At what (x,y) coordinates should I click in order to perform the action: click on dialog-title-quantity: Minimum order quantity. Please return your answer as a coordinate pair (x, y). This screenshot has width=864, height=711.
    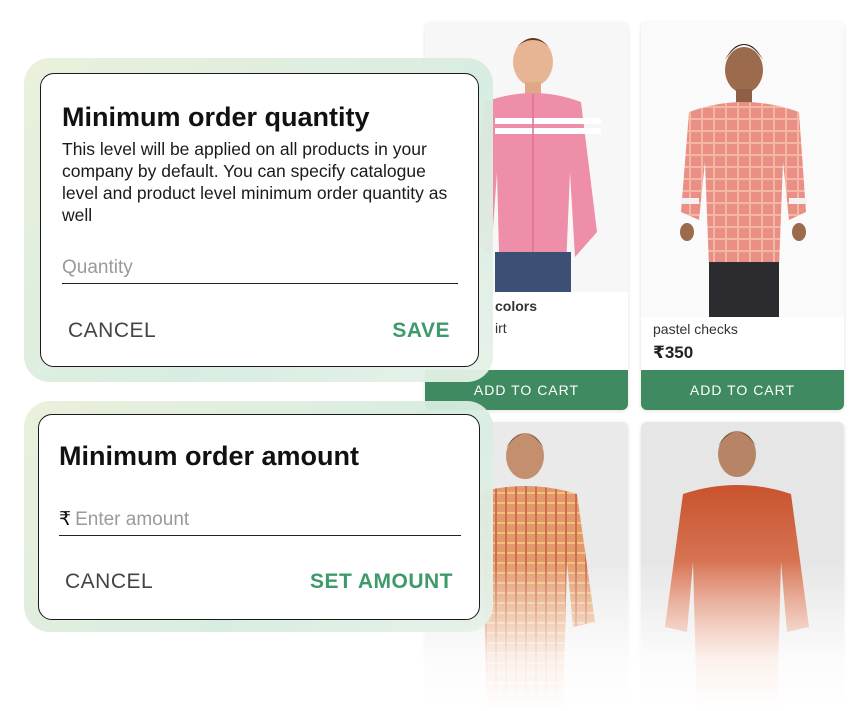
    Looking at the image, I should click on (216, 117).